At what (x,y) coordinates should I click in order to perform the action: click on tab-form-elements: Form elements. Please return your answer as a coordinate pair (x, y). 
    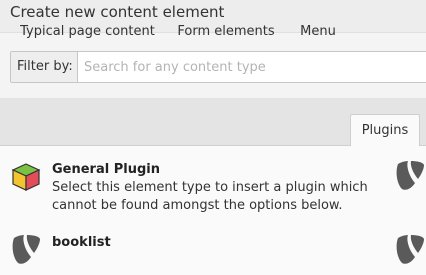
    Looking at the image, I should click on (226, 31).